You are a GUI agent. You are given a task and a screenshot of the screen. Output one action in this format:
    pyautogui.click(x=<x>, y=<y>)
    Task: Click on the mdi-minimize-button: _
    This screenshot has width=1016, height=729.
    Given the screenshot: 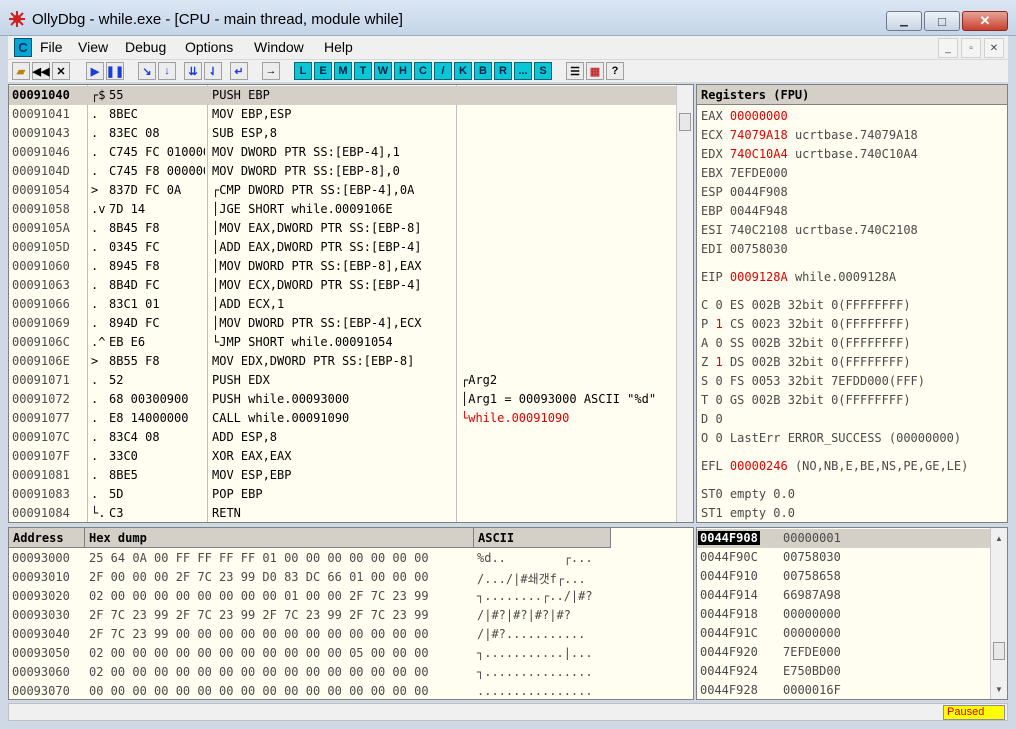 What is the action you would take?
    pyautogui.click(x=948, y=48)
    